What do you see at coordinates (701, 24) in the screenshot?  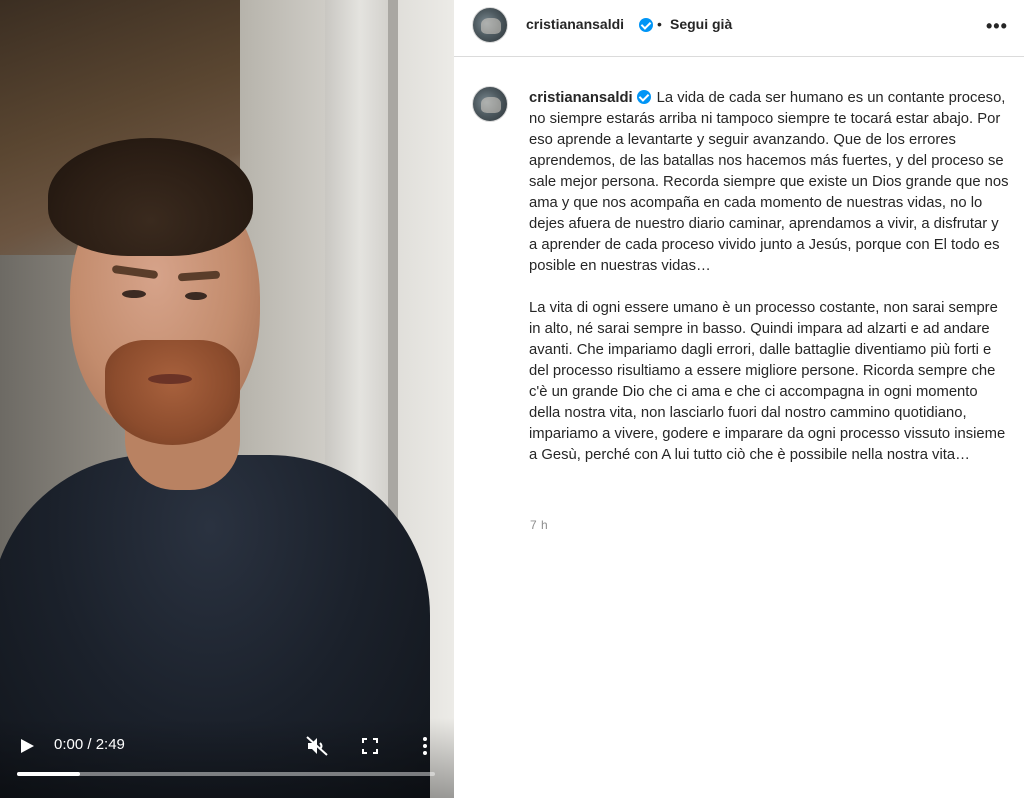 I see `following-button: Segui già` at bounding box center [701, 24].